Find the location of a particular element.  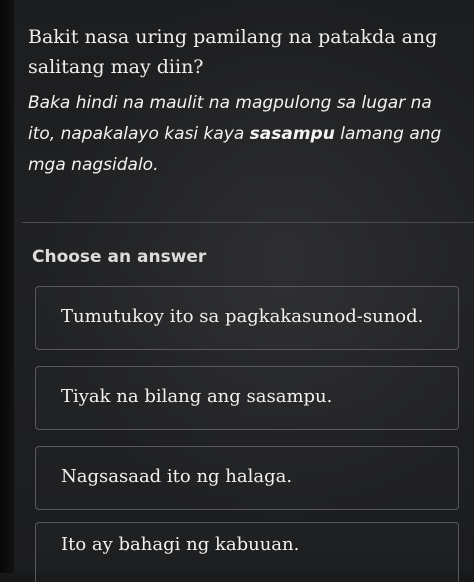

emphasized-word: sasampu is located at coordinates (292, 134).